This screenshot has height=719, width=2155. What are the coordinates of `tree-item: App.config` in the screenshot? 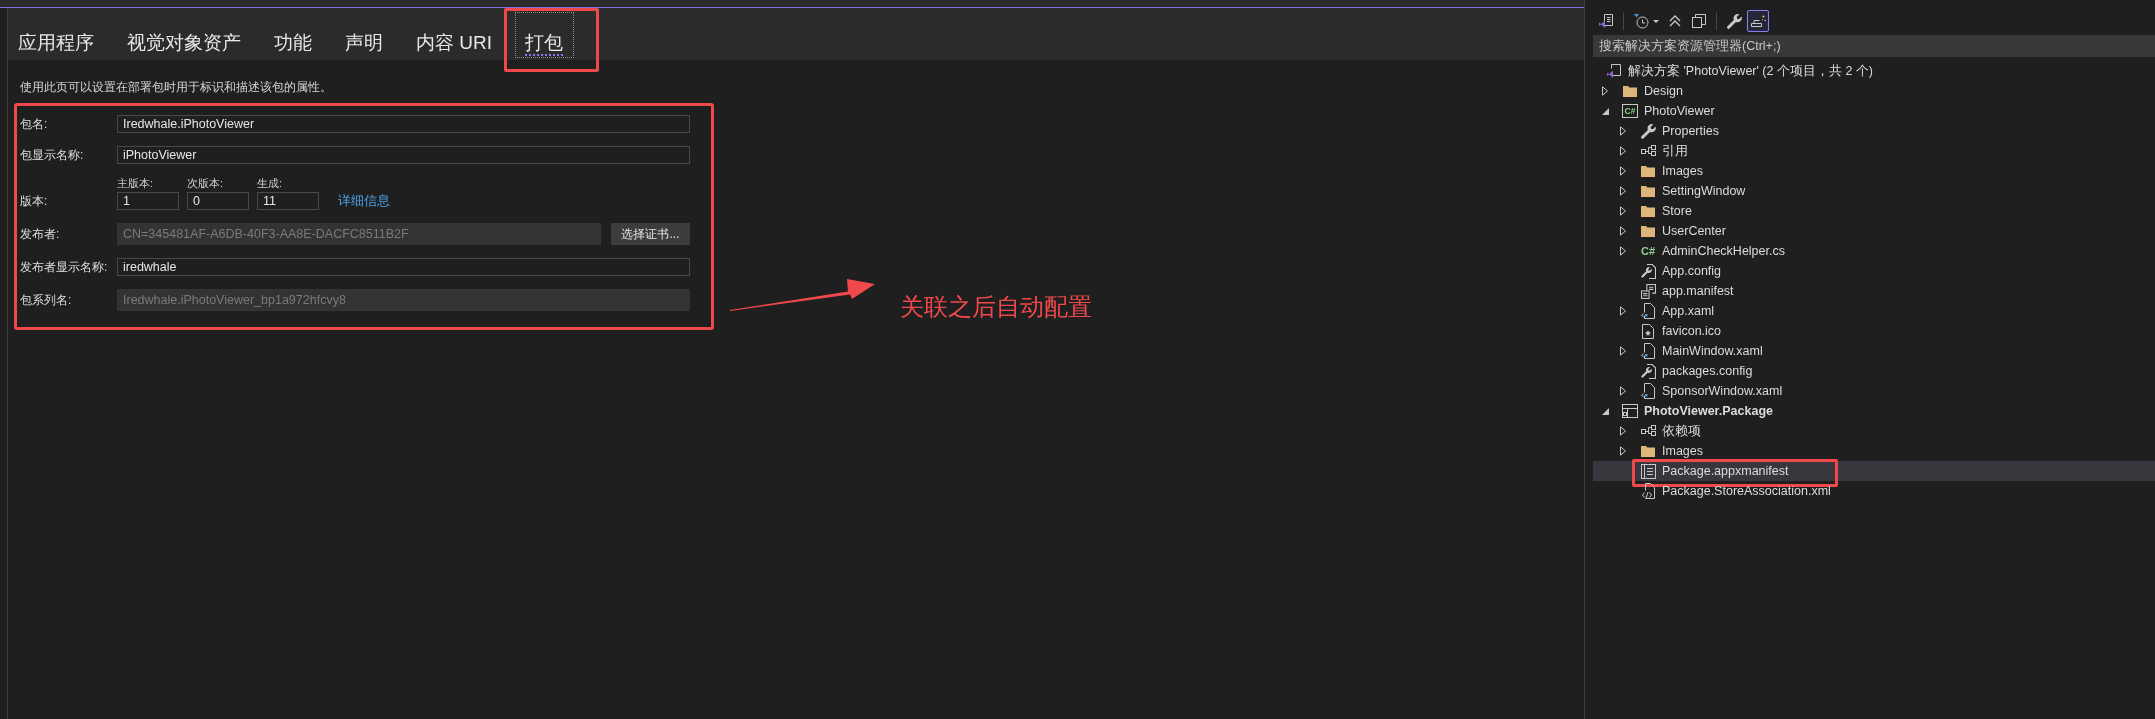 It's located at (1874, 271).